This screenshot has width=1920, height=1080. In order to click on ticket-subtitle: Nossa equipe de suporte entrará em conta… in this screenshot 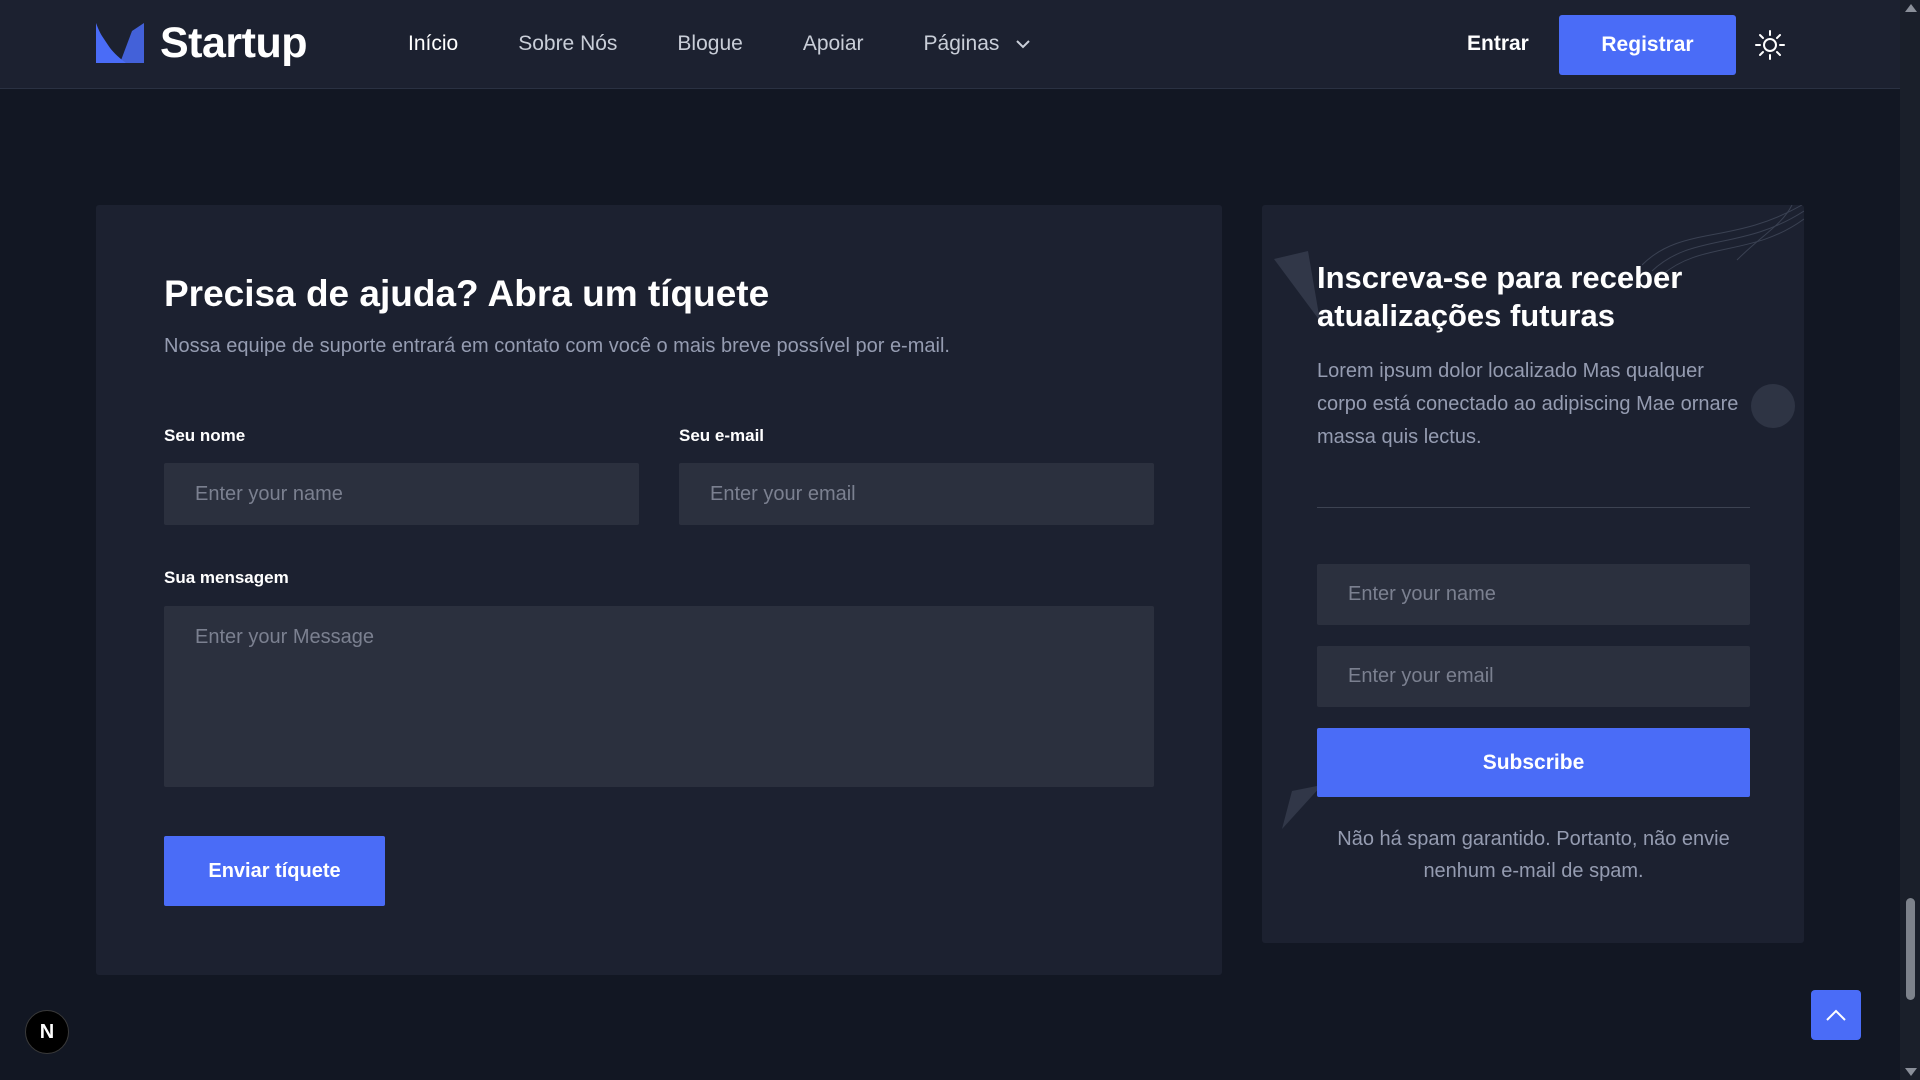, I will do `click(557, 346)`.